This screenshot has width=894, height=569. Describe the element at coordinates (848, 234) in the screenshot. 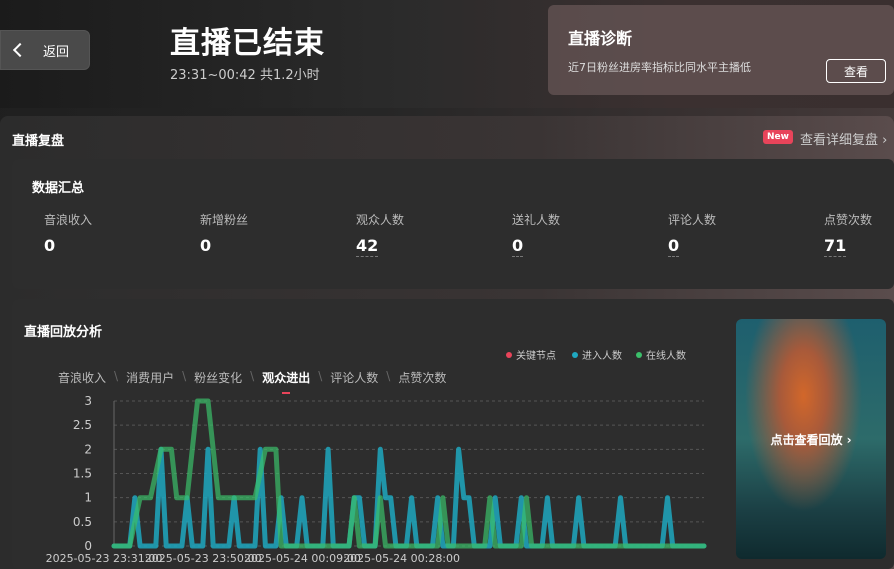

I see `metric-likes: 点赞次数 71` at that location.